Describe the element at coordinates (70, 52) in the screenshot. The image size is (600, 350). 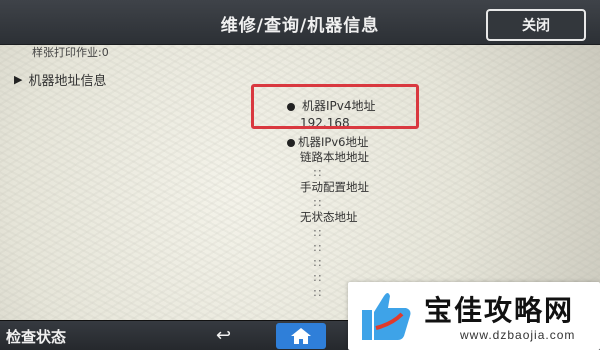
I see `sample-print-jobs: 样张打印作业:0` at that location.